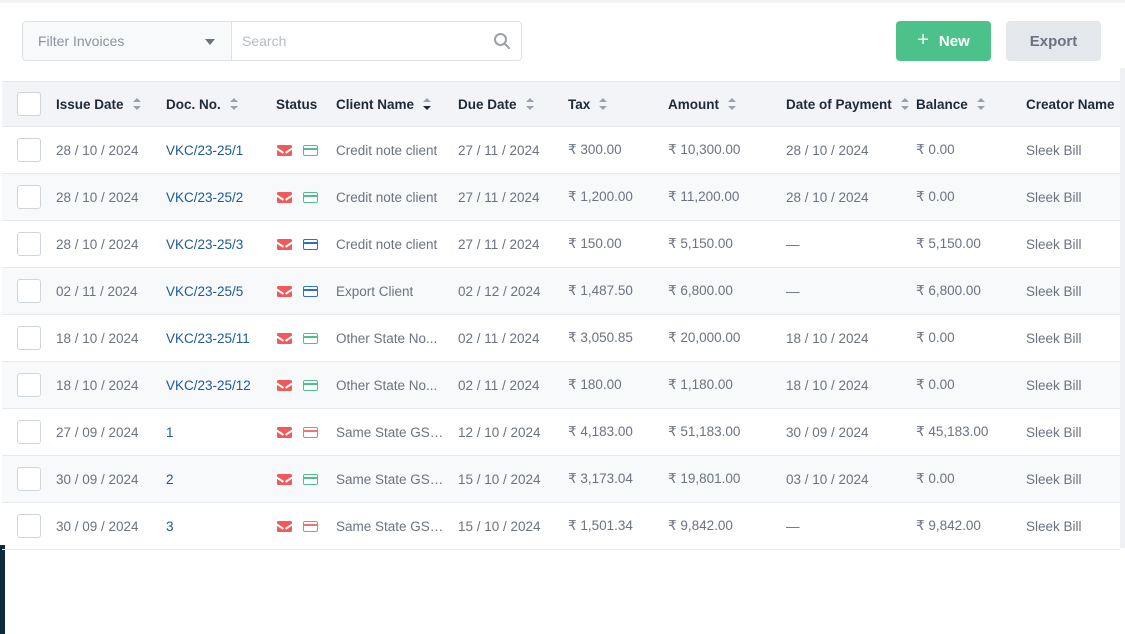 The height and width of the screenshot is (634, 1125). What do you see at coordinates (29, 104) in the screenshot?
I see `select-all-checkbox` at bounding box center [29, 104].